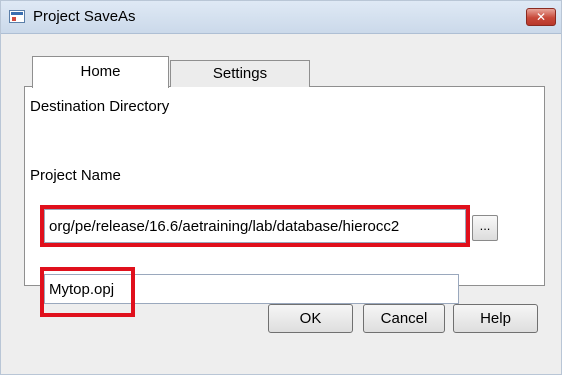 This screenshot has height=375, width=562. I want to click on destination-directory-input, so click(255, 226).